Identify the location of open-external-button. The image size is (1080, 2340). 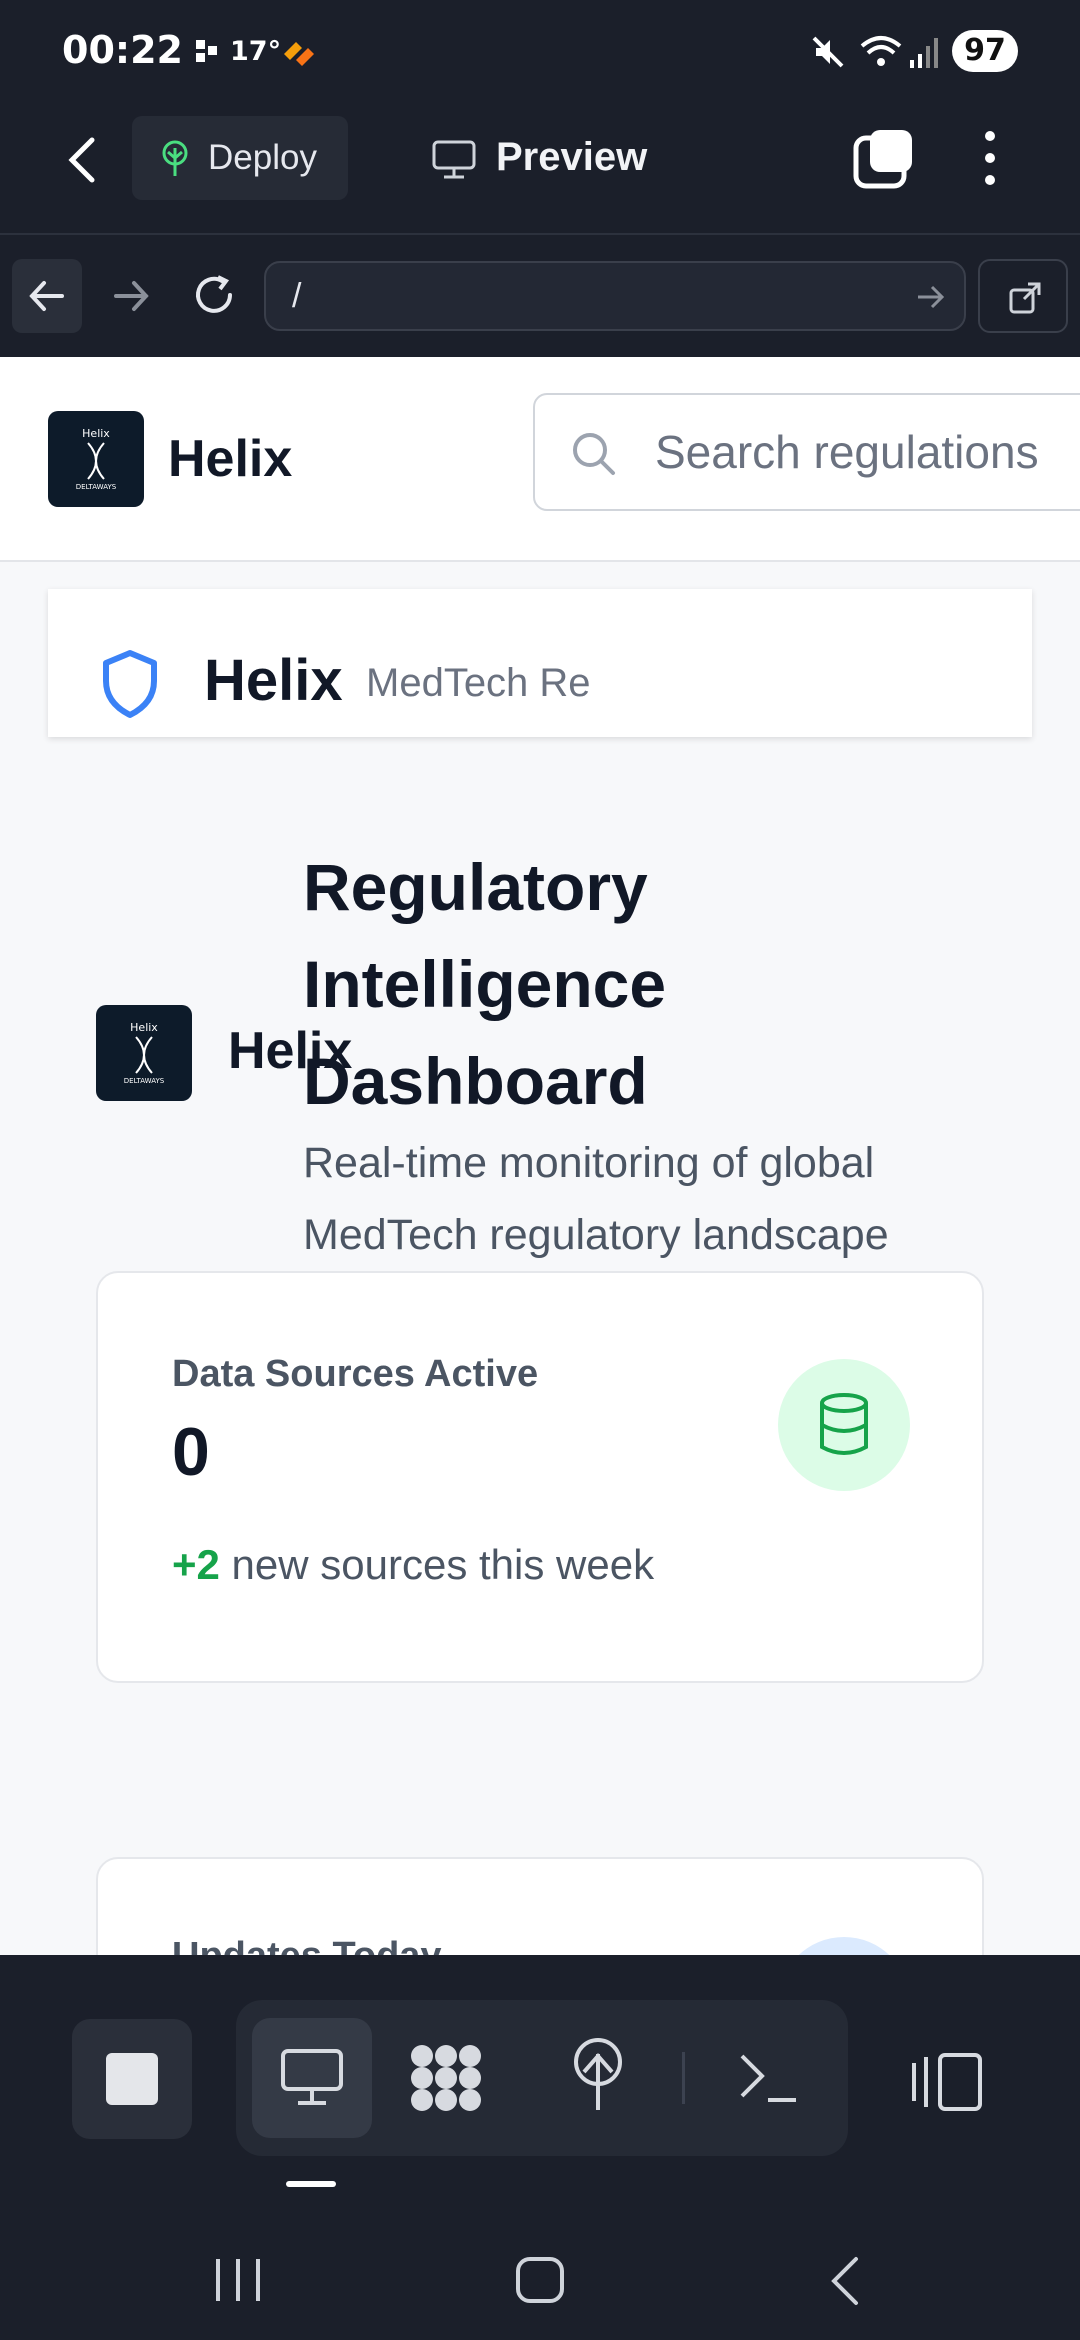
(1023, 296).